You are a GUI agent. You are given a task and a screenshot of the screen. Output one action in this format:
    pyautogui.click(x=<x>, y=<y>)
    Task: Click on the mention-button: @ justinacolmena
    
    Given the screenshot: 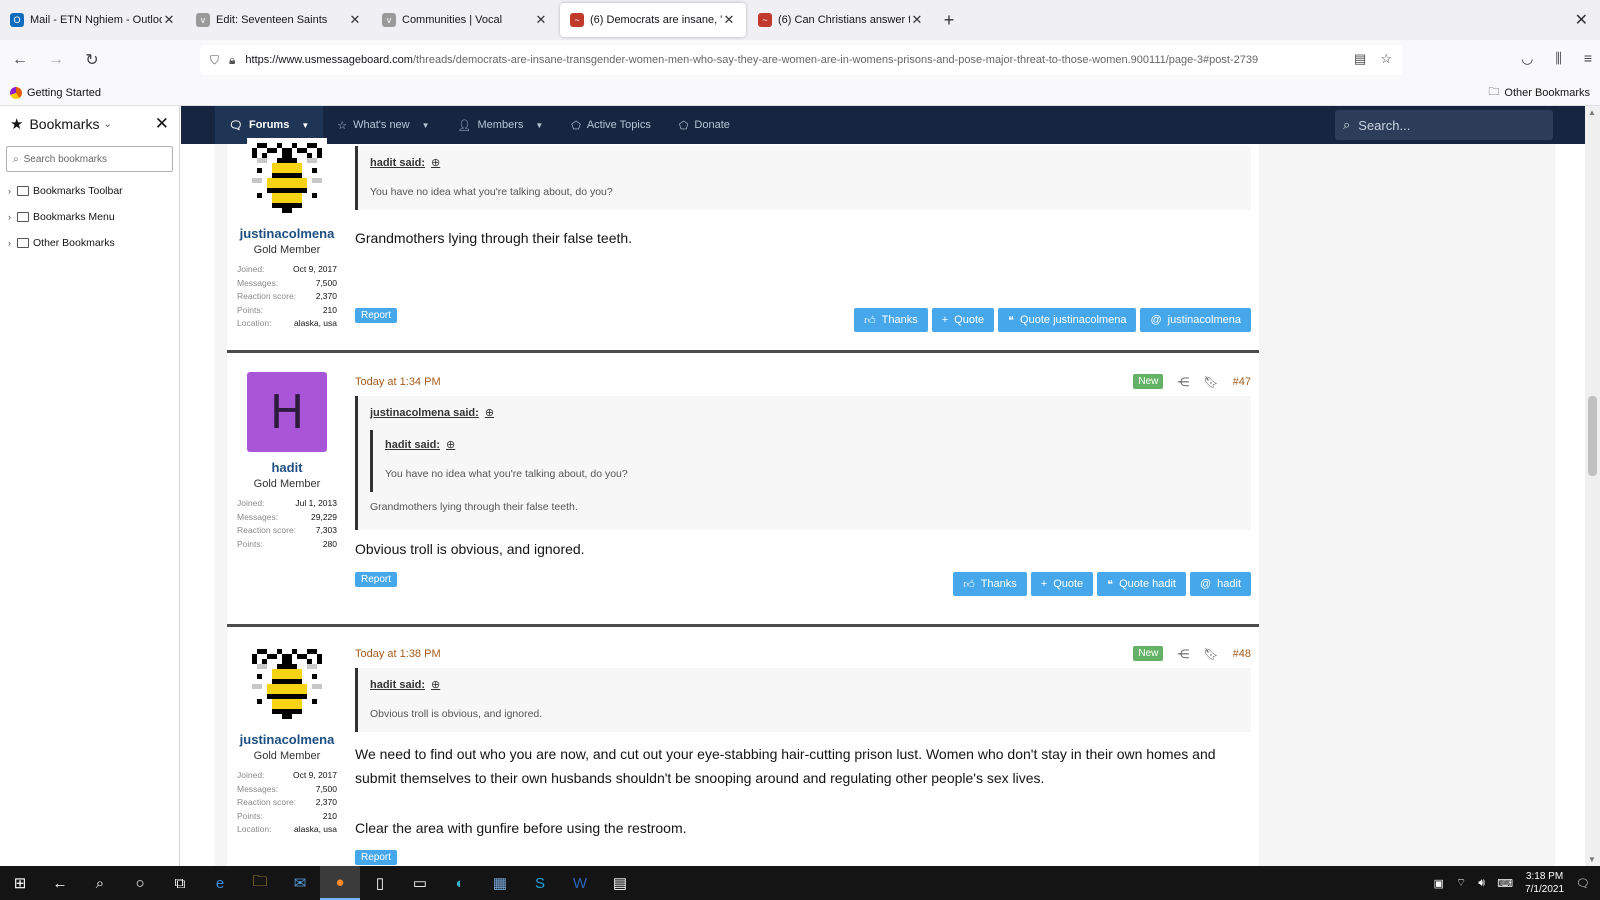 What is the action you would take?
    pyautogui.click(x=1195, y=320)
    